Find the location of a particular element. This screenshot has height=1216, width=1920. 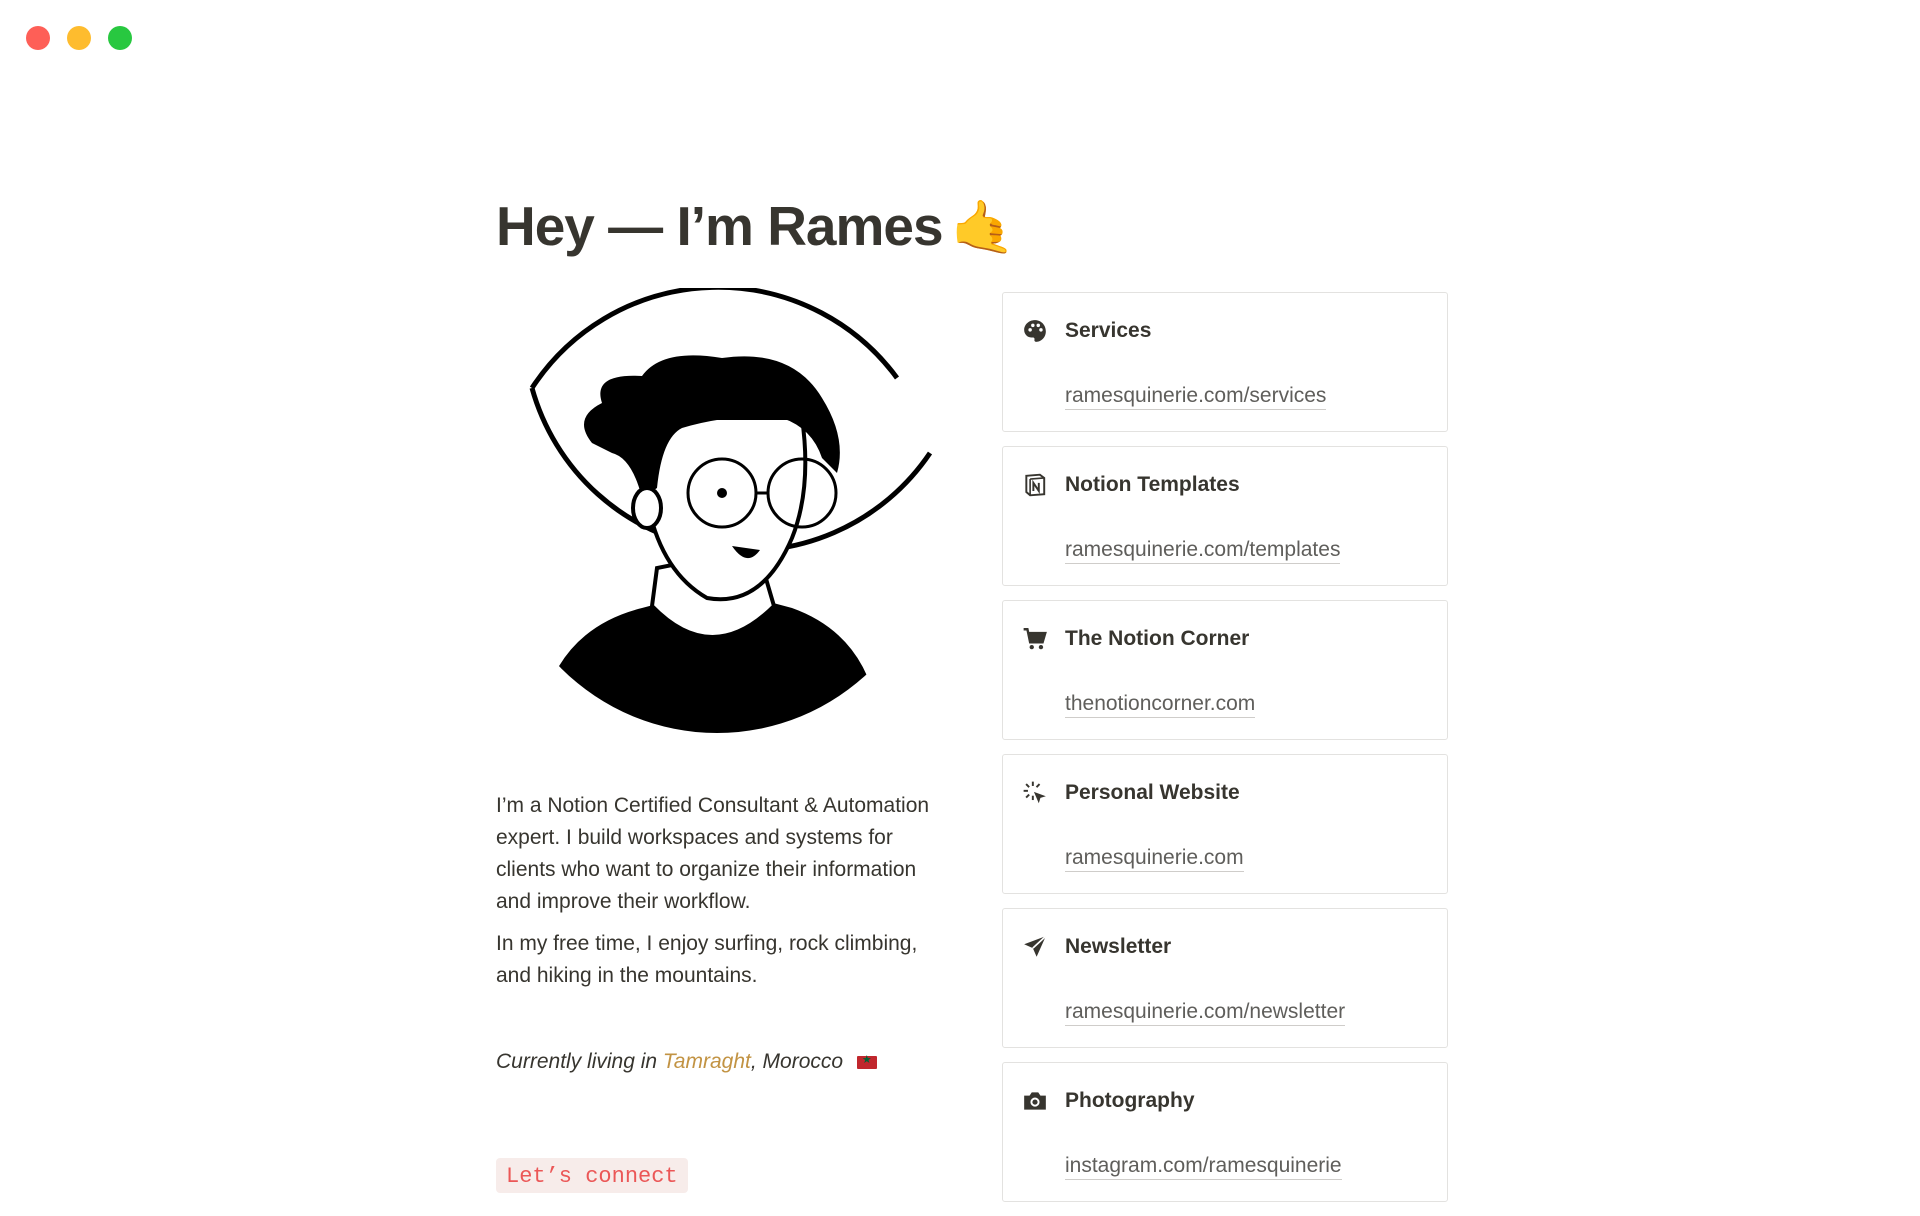

portrait-illustration is located at coordinates (717, 511).